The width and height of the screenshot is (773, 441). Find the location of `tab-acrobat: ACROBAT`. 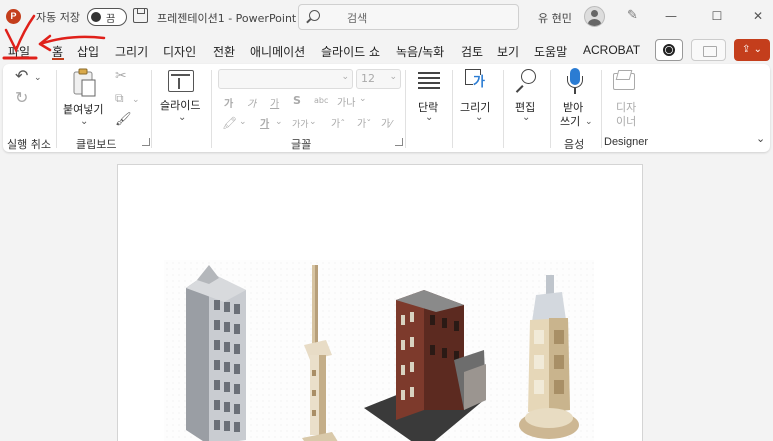

tab-acrobat: ACROBAT is located at coordinates (611, 50).